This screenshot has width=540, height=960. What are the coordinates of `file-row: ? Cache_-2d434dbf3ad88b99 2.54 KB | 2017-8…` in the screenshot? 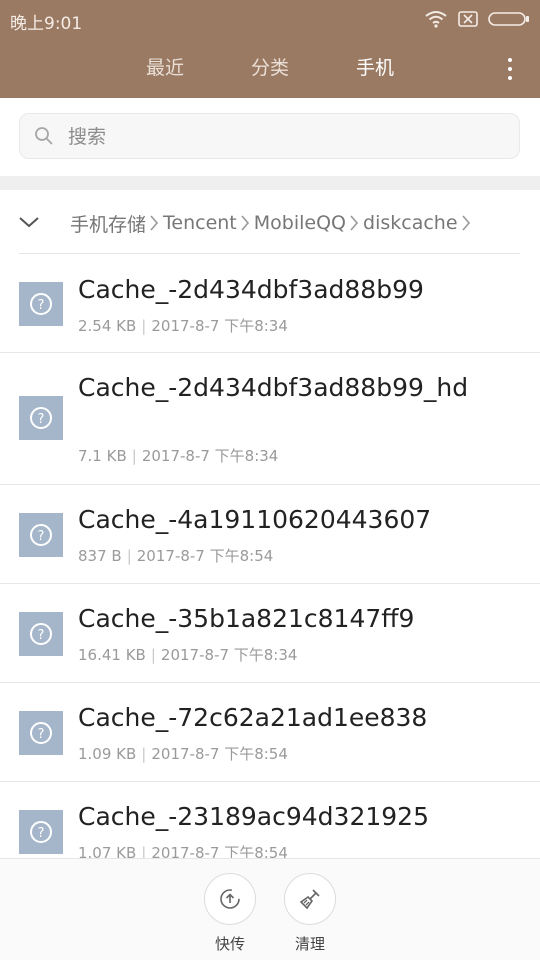 It's located at (270, 303).